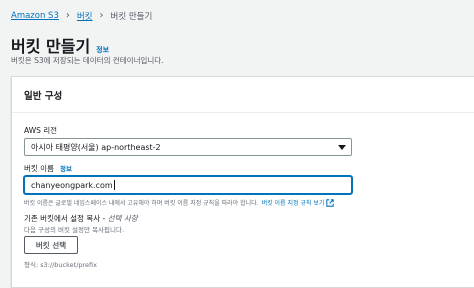  What do you see at coordinates (342, 147) in the screenshot?
I see `caret-down-icon` at bounding box center [342, 147].